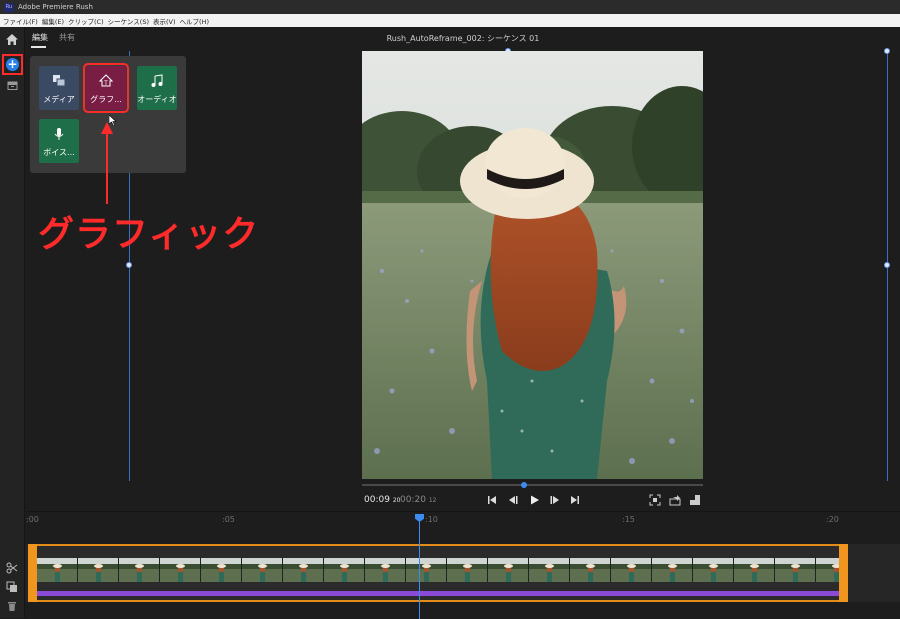  I want to click on music-note-icon, so click(157, 80).